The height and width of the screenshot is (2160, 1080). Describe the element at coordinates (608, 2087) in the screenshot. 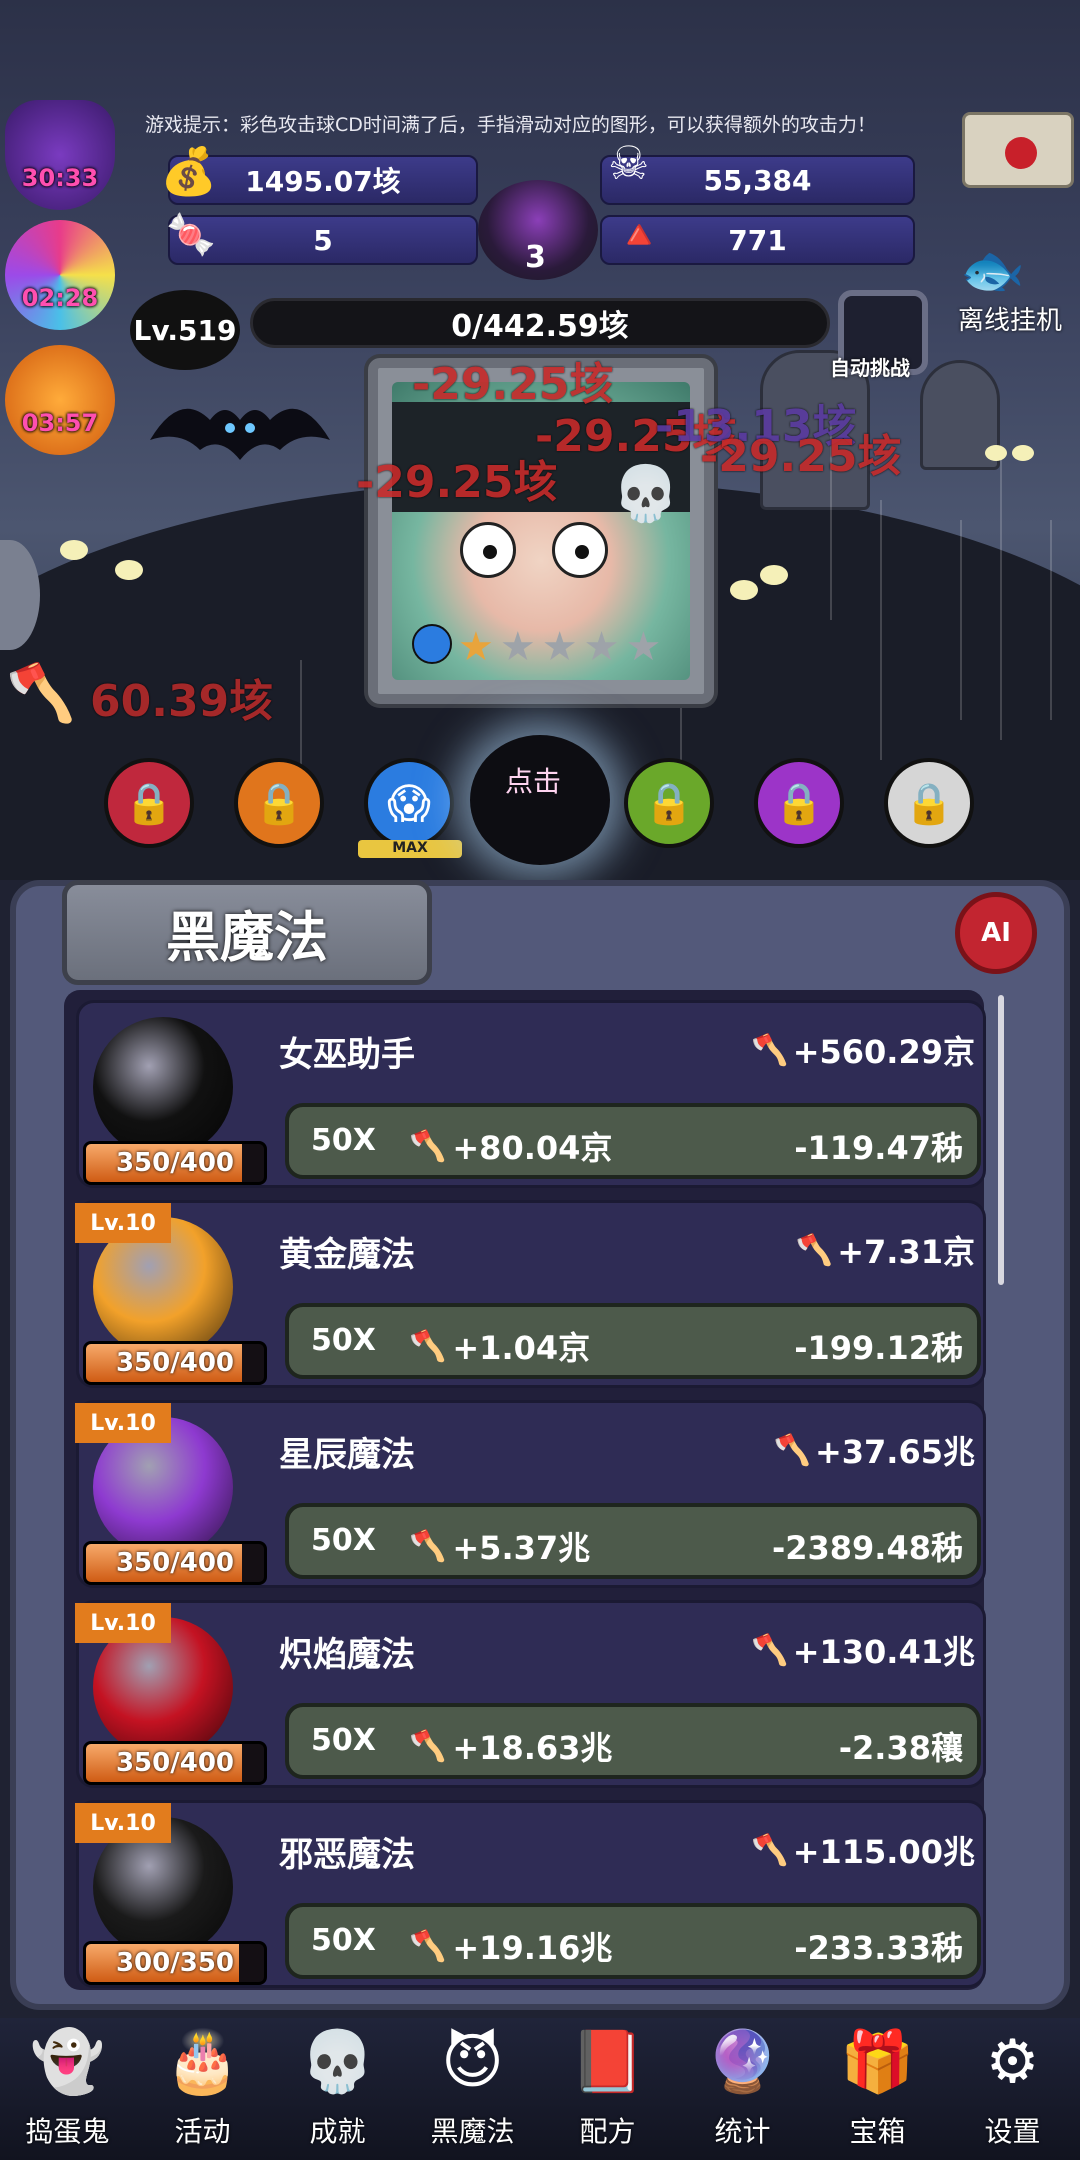

I see `nav-item-recipes: 📕 配方` at that location.